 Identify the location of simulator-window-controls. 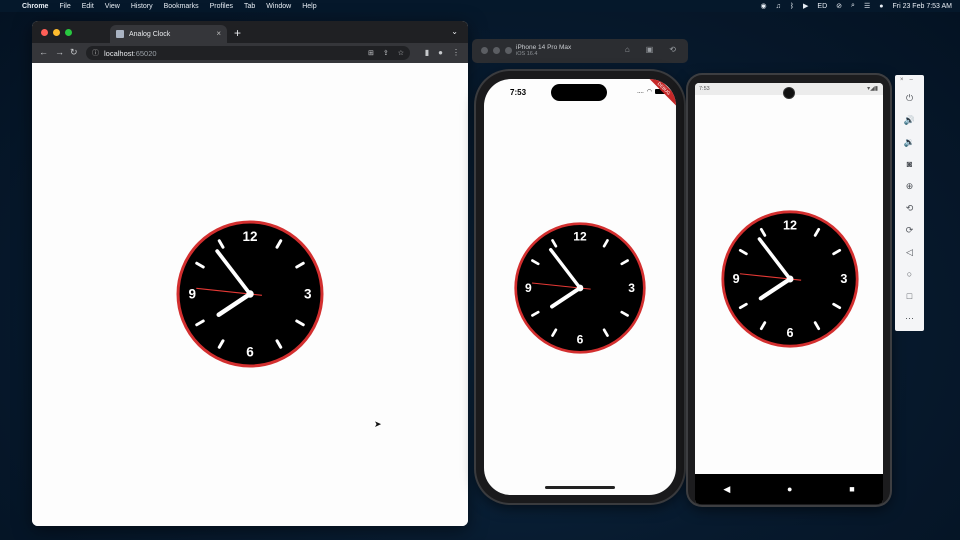
(496, 50).